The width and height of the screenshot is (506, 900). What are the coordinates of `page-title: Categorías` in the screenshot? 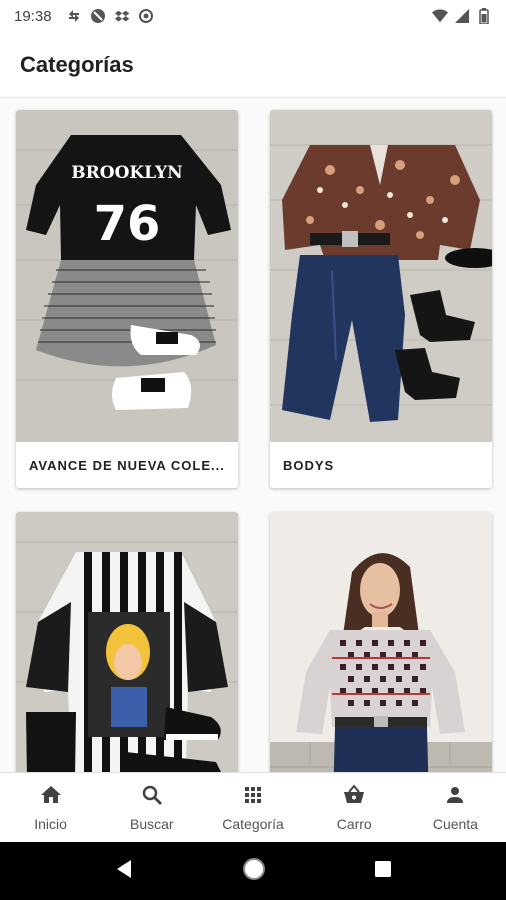 It's located at (77, 64).